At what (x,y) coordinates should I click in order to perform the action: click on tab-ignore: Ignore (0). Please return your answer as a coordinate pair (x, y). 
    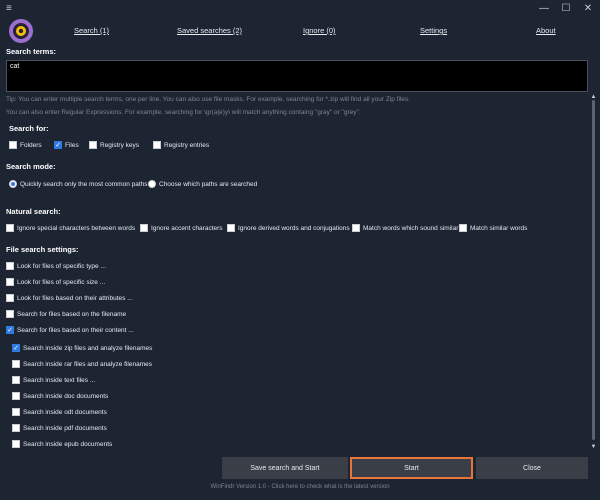
    Looking at the image, I should click on (319, 30).